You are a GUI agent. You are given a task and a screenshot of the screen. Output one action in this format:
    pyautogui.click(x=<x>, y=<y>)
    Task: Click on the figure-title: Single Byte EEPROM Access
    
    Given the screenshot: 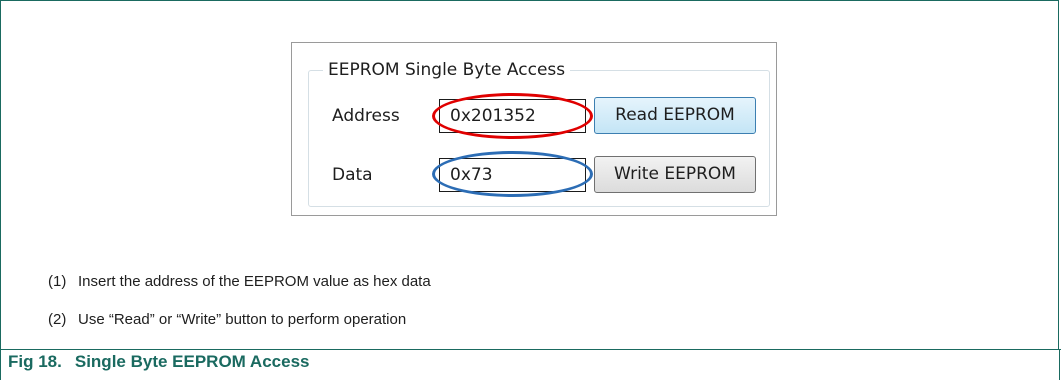 What is the action you would take?
    pyautogui.click(x=192, y=361)
    